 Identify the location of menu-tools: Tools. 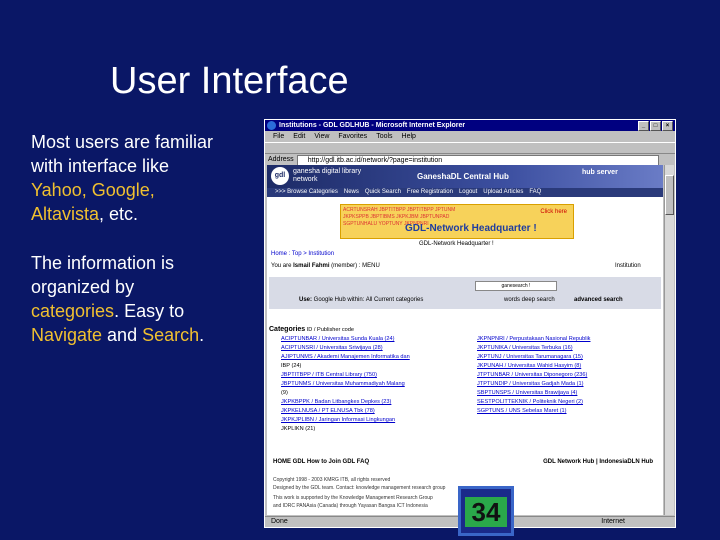
(384, 136).